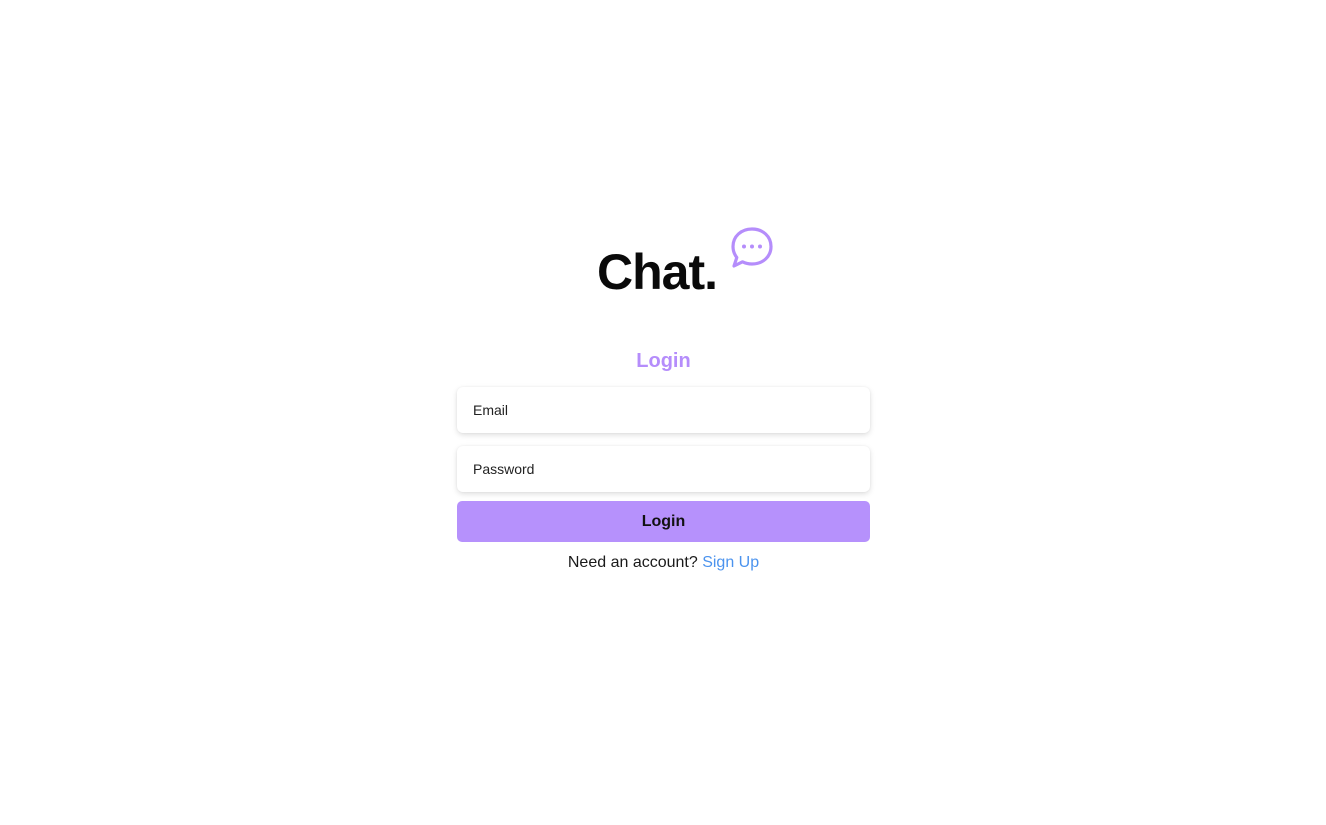 This screenshot has width=1326, height=825. What do you see at coordinates (663, 361) in the screenshot?
I see `form-title: Login` at bounding box center [663, 361].